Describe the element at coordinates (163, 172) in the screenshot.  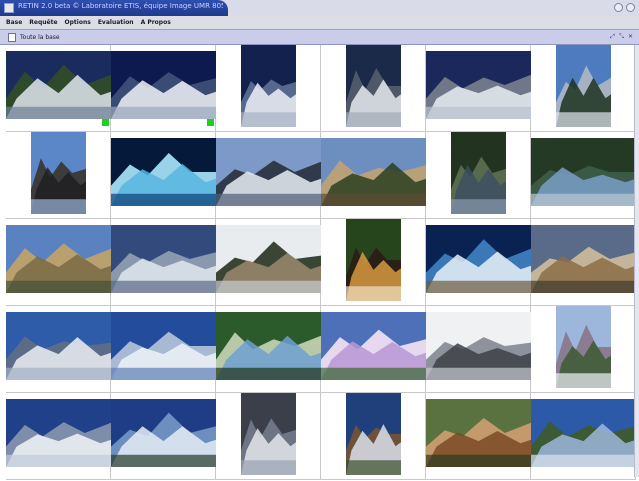
I see `image-thumbnail-reef-fish` at that location.